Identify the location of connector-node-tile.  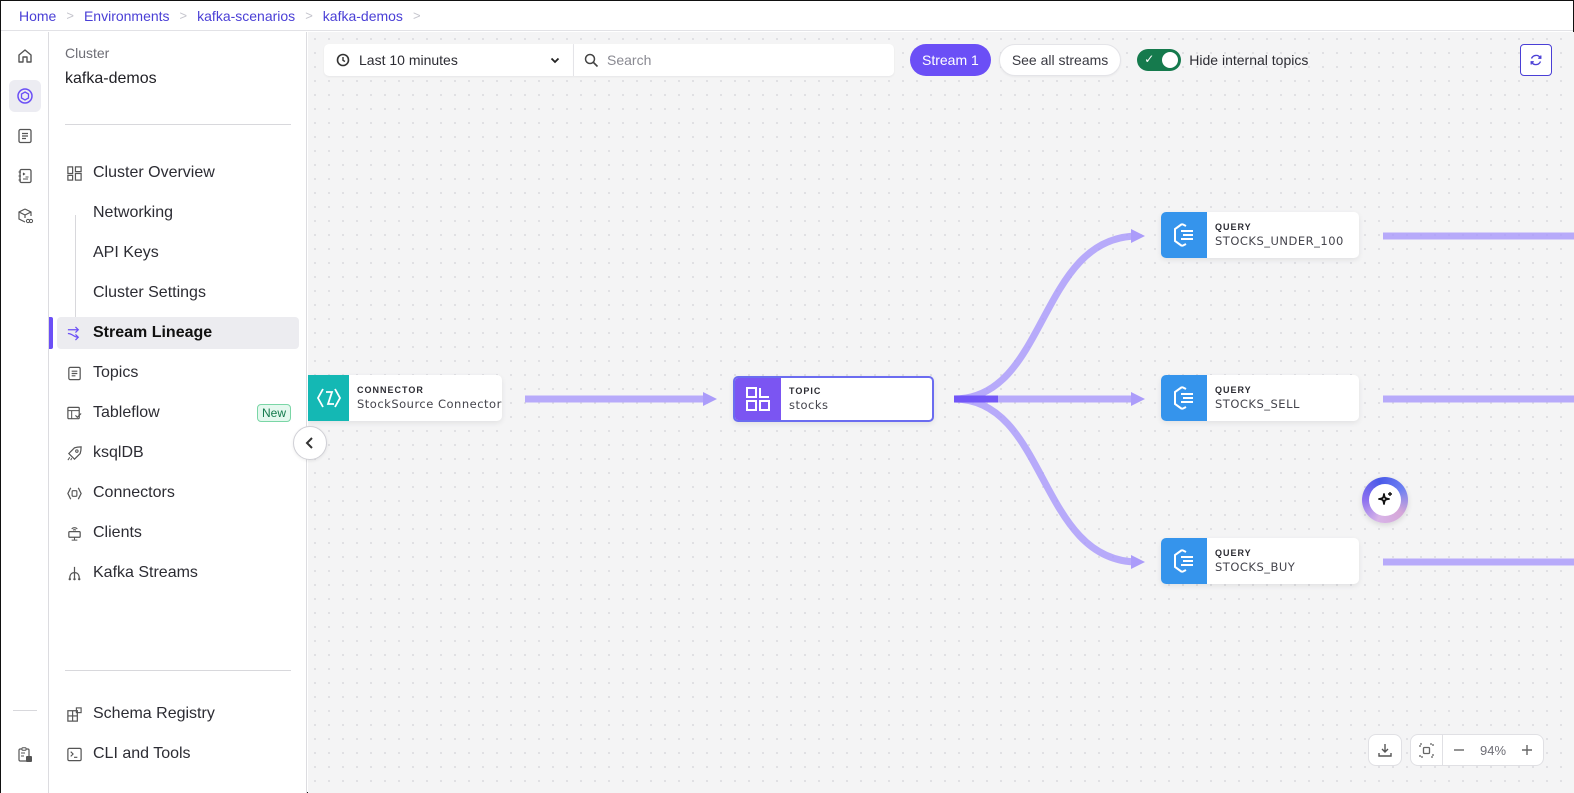
(328, 398).